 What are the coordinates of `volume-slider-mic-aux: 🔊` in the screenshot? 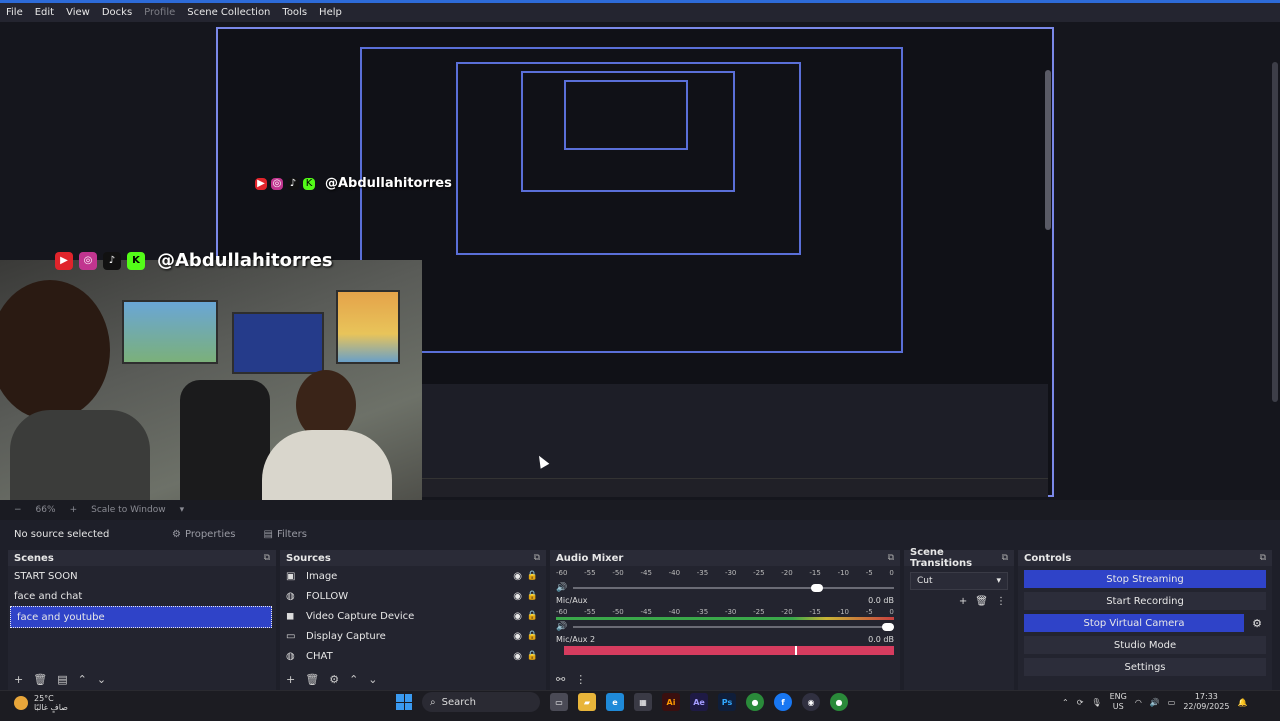 It's located at (725, 627).